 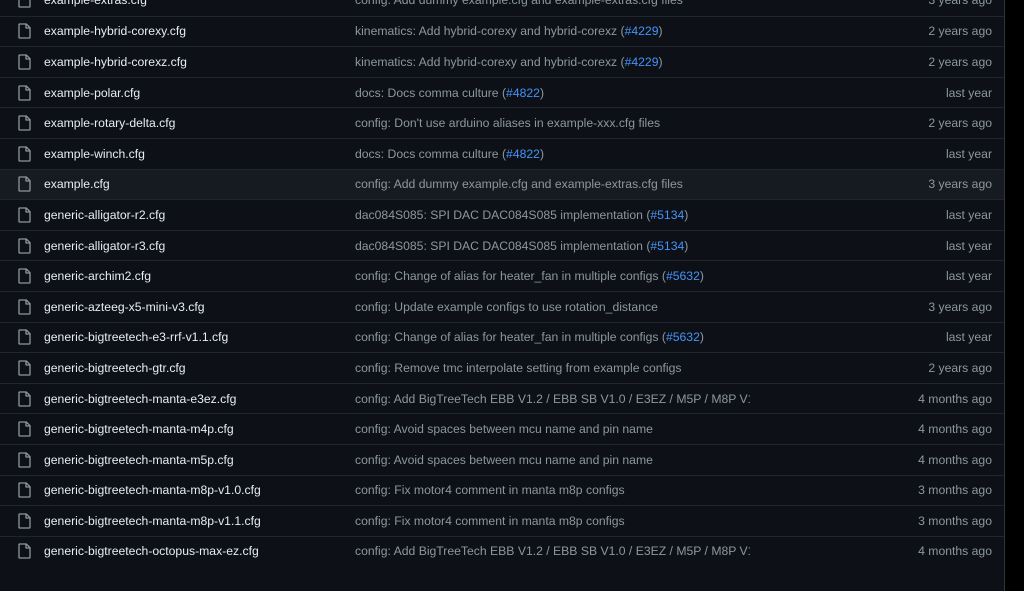 I want to click on file-name-link: generic-bigtreetech-e3-rrf-v1.1.cfg, so click(x=136, y=337).